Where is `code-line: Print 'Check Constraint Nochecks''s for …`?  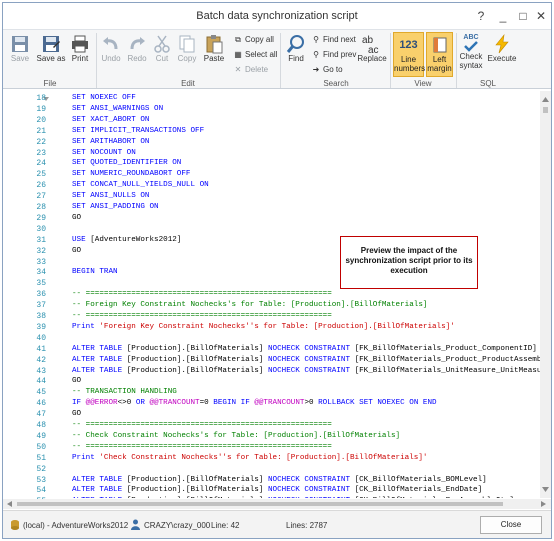 code-line: Print 'Check Constraint Nochecks''s for … is located at coordinates (249, 458).